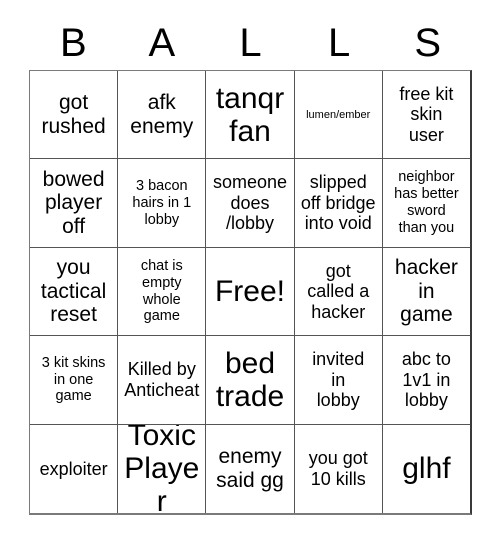  I want to click on bingo-cell-l1-4: bed trade, so click(250, 380).